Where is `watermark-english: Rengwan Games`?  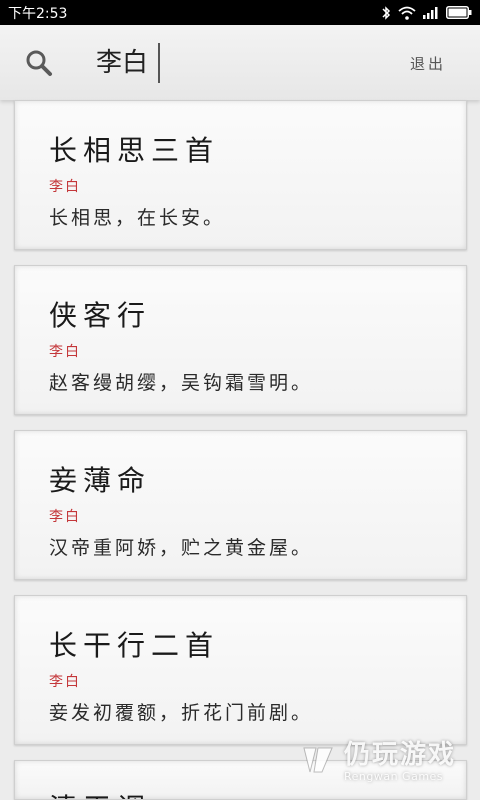
watermark-english: Rengwan Games is located at coordinates (393, 776).